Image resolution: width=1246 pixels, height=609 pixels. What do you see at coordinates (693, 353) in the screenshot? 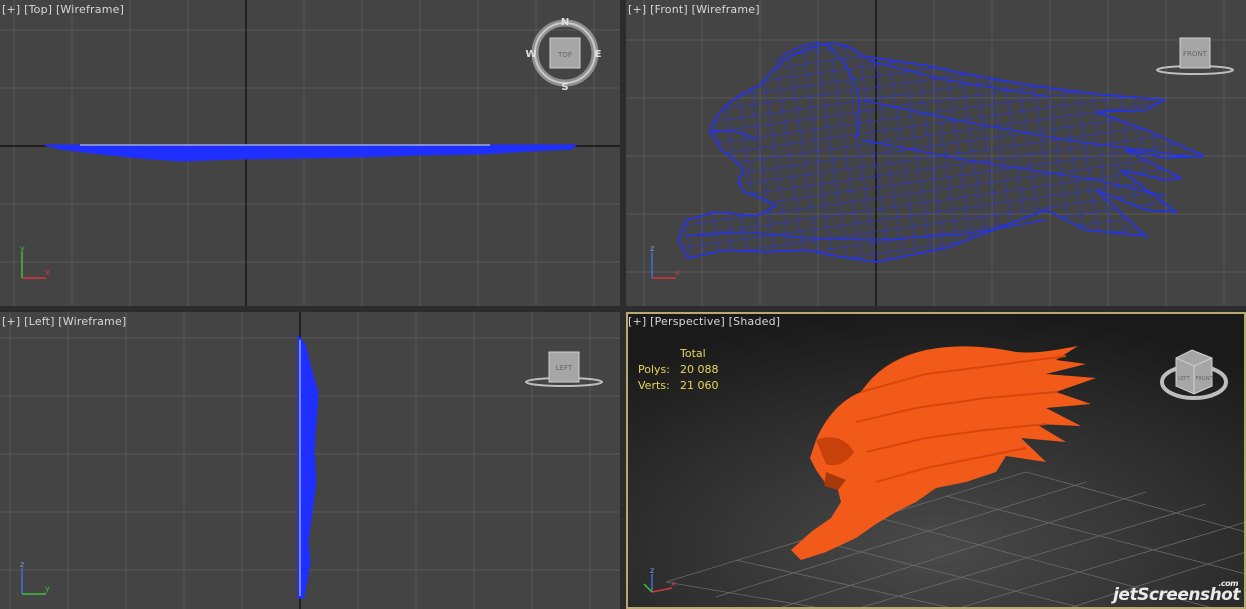
I see `stats-header: Total` at bounding box center [693, 353].